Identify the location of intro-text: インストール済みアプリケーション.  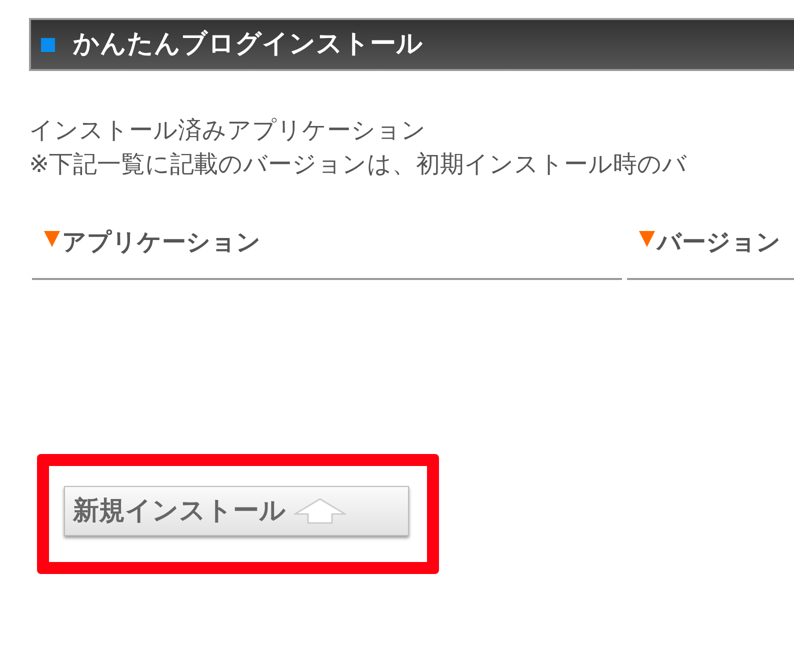
(228, 130).